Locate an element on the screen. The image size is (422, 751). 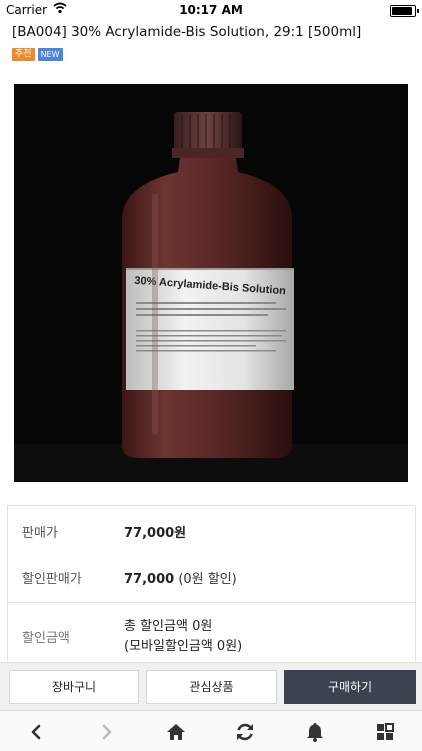
discount-mobile-line: (모바일할인금액 0원) is located at coordinates (183, 646).